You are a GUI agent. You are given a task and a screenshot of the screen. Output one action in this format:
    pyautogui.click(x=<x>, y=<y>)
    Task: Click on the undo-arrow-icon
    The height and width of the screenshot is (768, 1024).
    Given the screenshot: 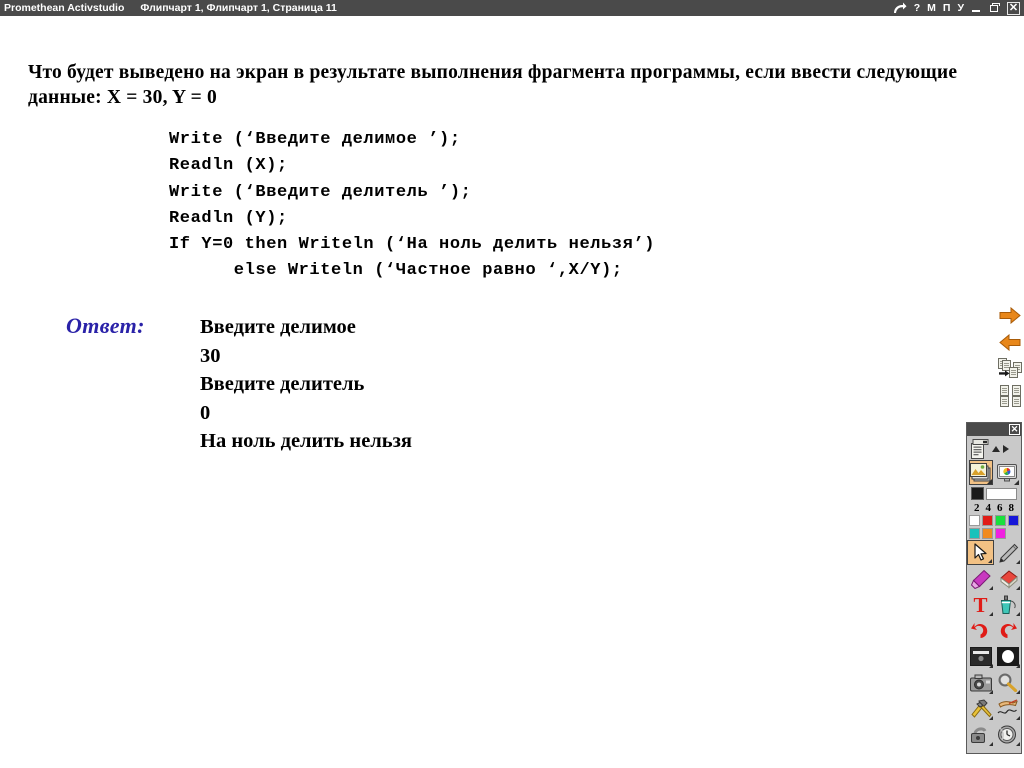 What is the action you would take?
    pyautogui.click(x=980, y=630)
    